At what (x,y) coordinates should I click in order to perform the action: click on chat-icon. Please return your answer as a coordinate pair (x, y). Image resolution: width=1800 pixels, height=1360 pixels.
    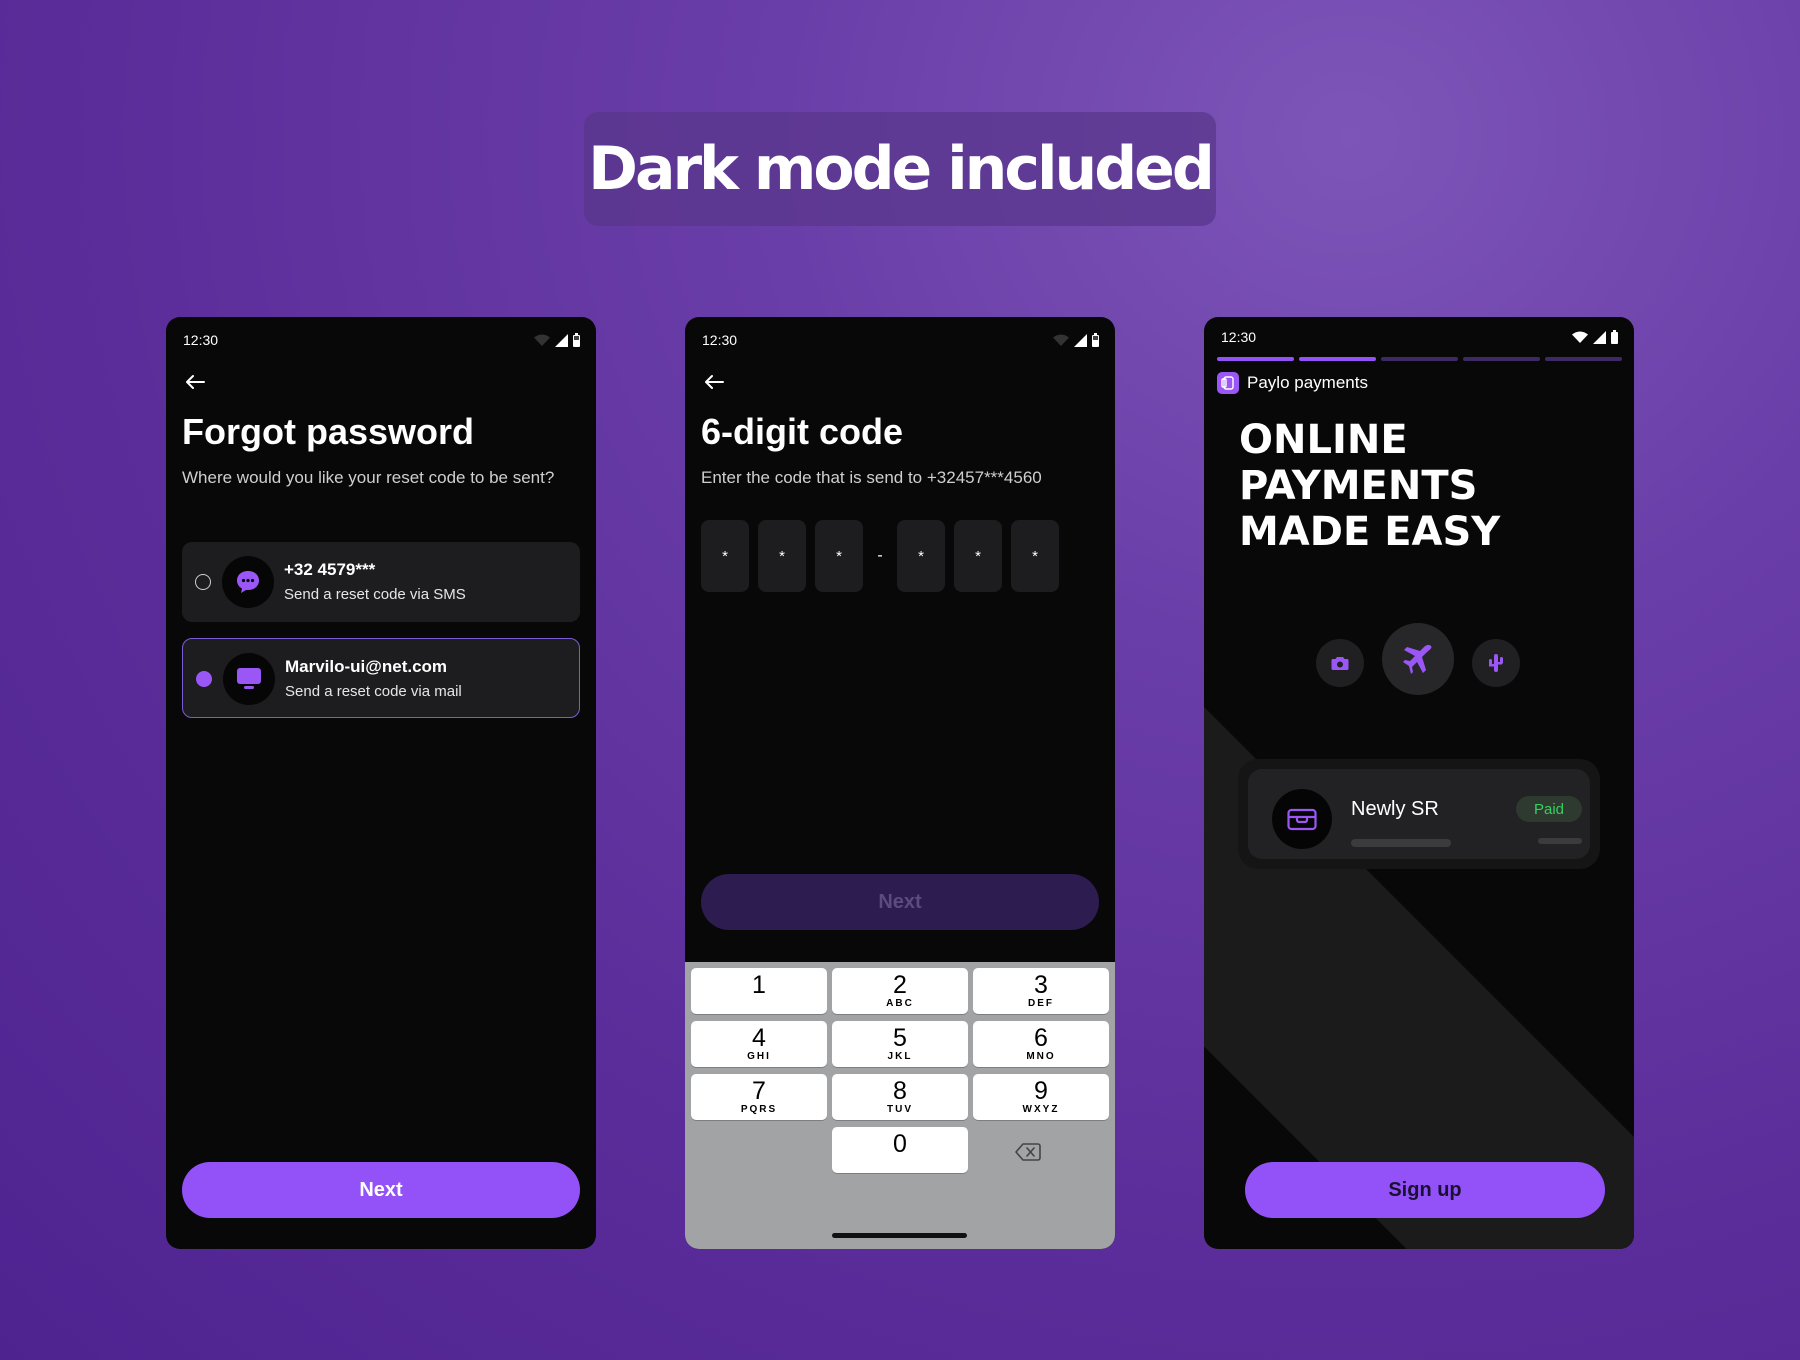
    Looking at the image, I should click on (248, 582).